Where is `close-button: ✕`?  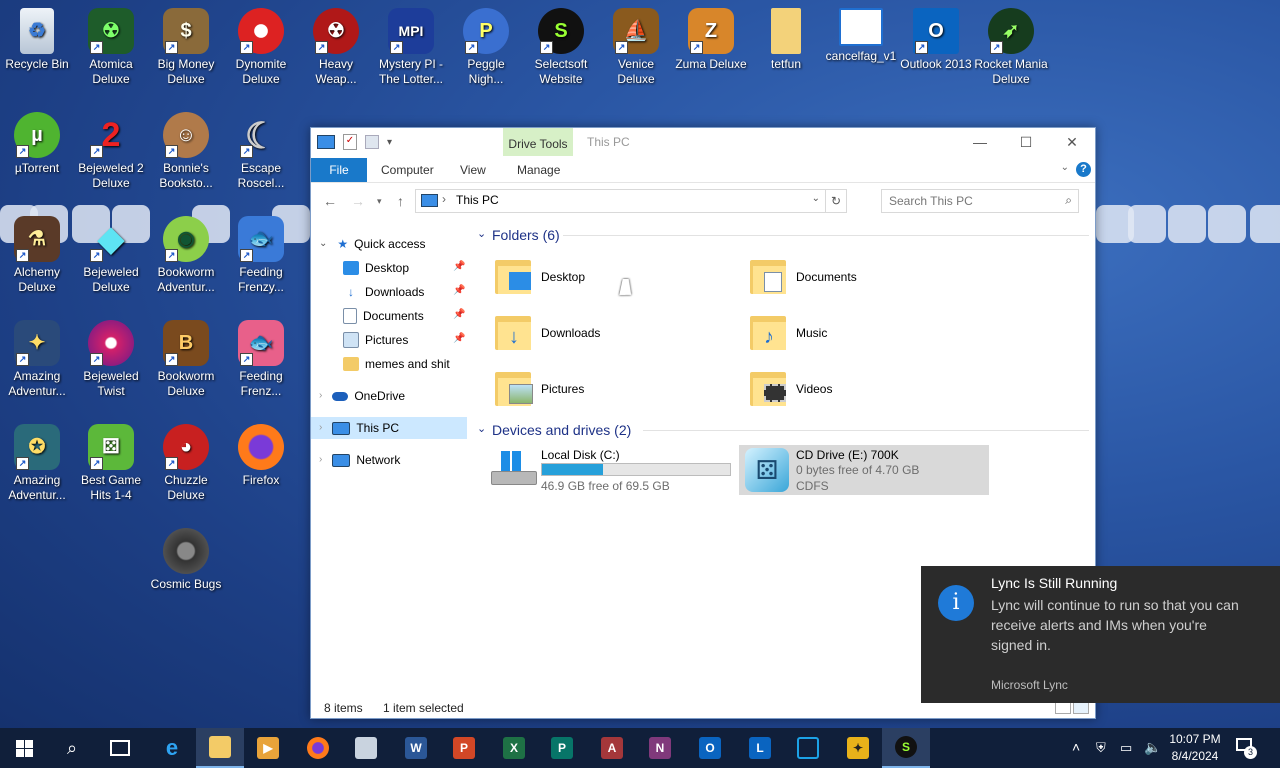
close-button: ✕ is located at coordinates (1072, 142).